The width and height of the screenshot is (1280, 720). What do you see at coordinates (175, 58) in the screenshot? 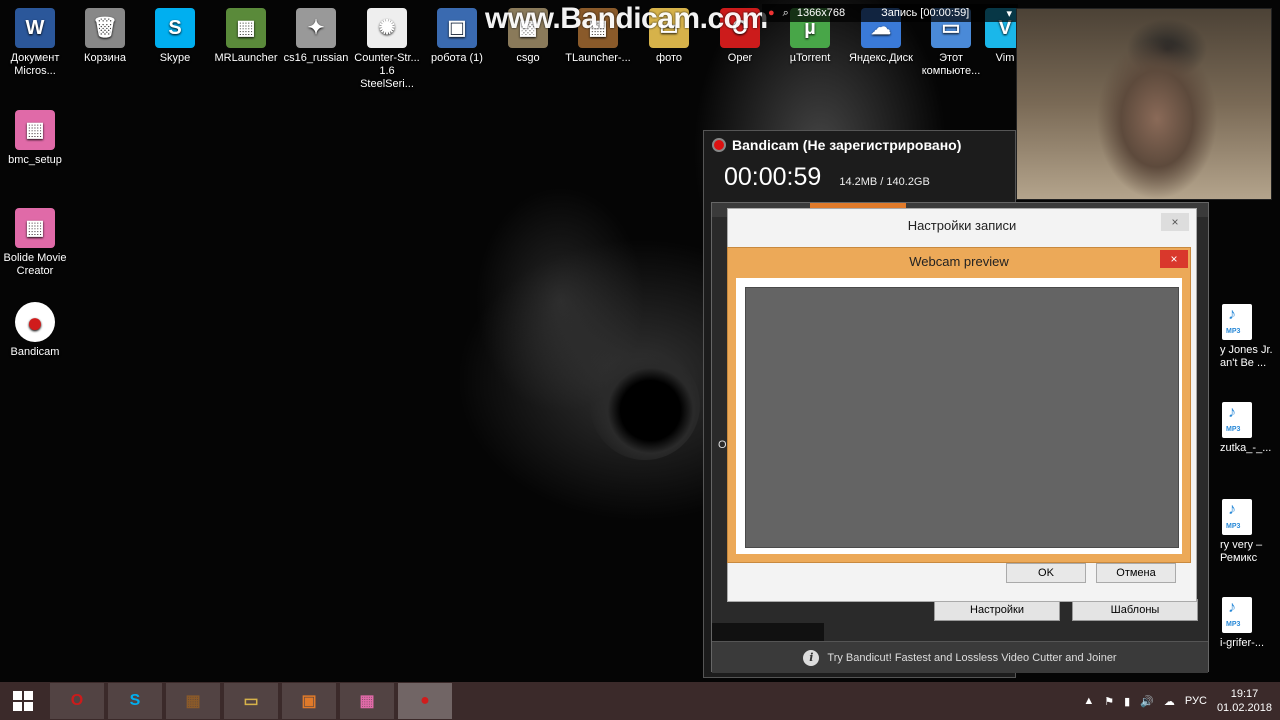
I see `desktop-icon-label: Skype` at bounding box center [175, 58].